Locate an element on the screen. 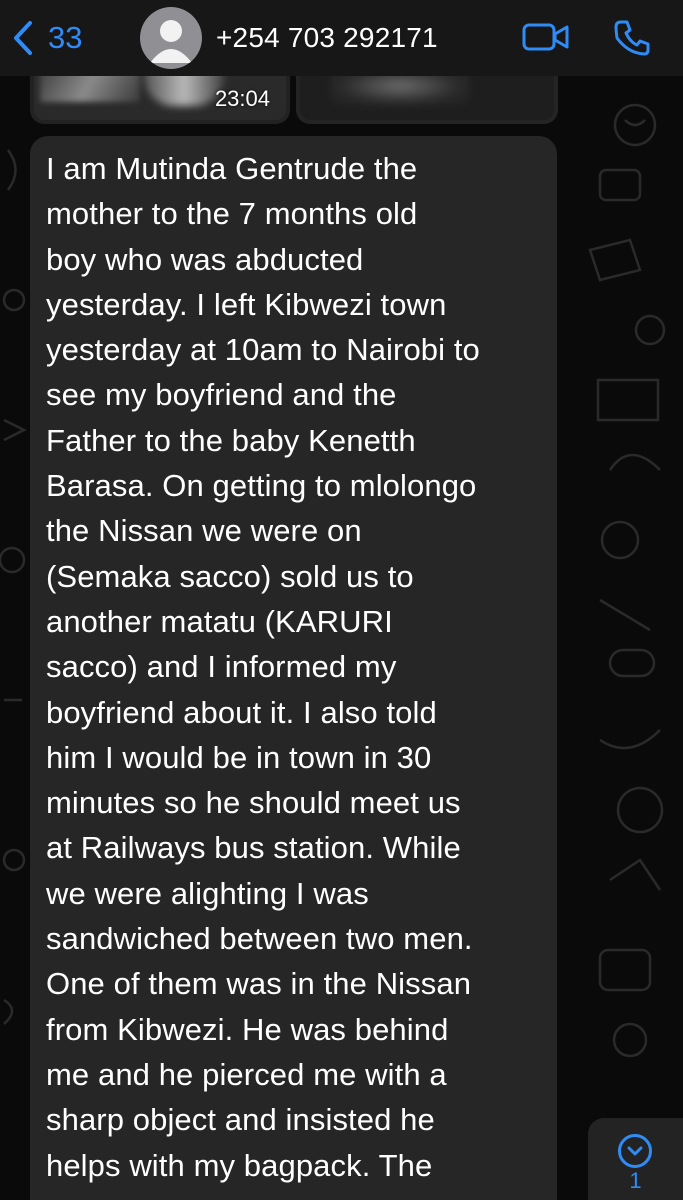 The height and width of the screenshot is (1200, 683). chat-header: 33 +254 703 292171 is located at coordinates (341, 38).